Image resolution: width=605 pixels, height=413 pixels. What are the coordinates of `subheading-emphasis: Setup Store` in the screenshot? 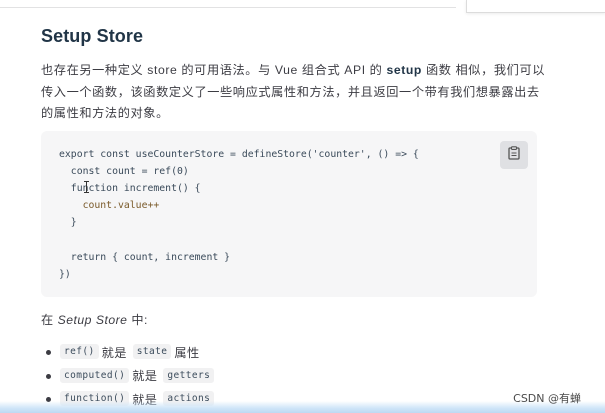 It's located at (92, 320).